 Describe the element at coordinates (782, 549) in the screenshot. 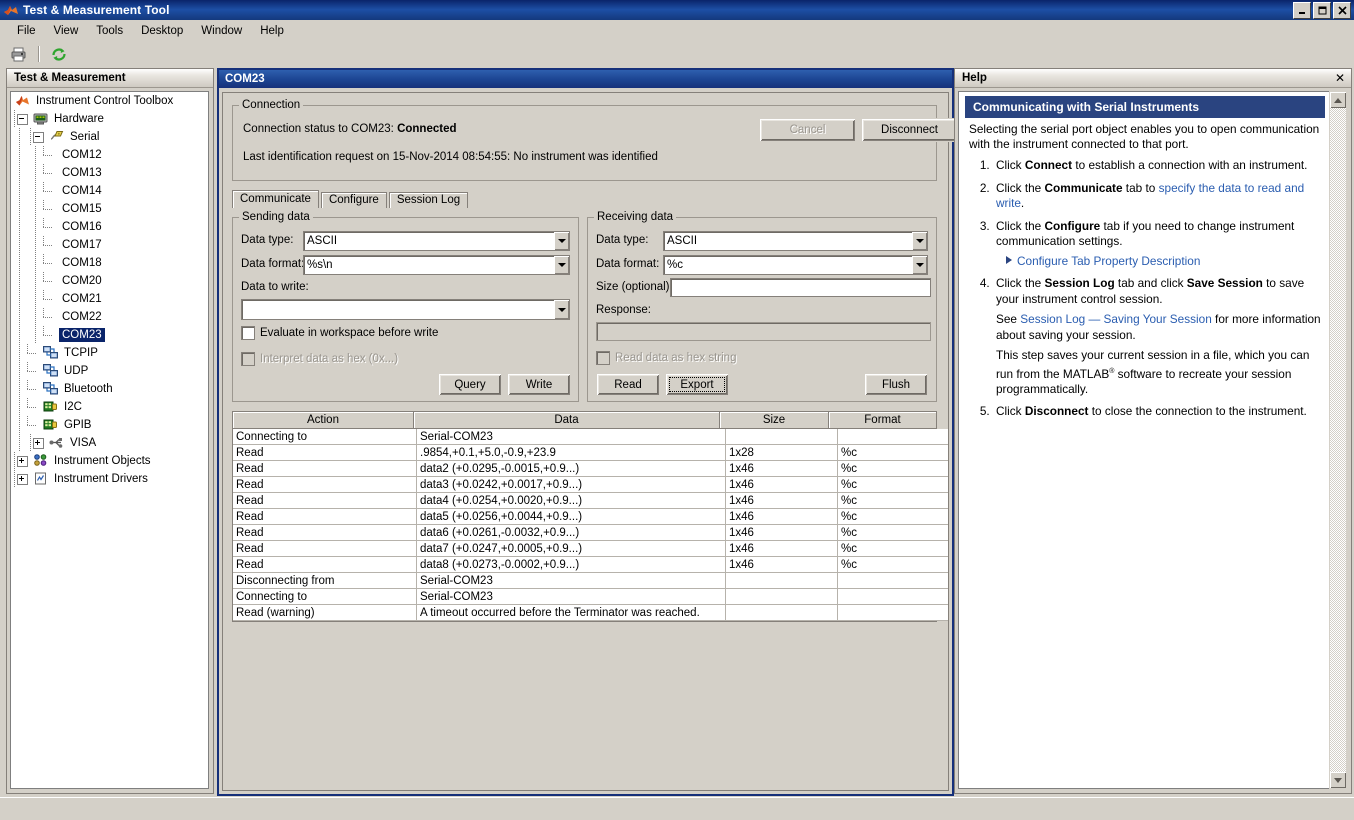

I see `table-cell: 1x46` at that location.